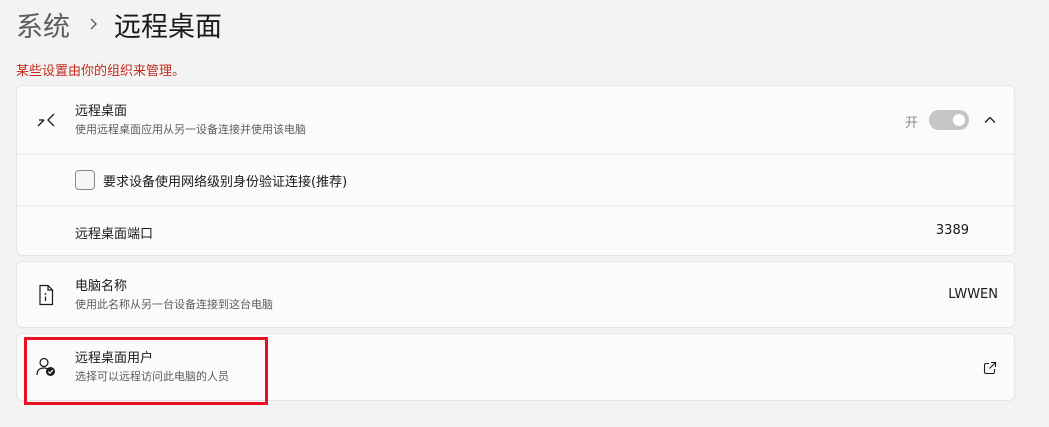  Describe the element at coordinates (152, 376) in the screenshot. I see `remote-users-subtitle: 选择可以远程访问此电脑的人员` at that location.